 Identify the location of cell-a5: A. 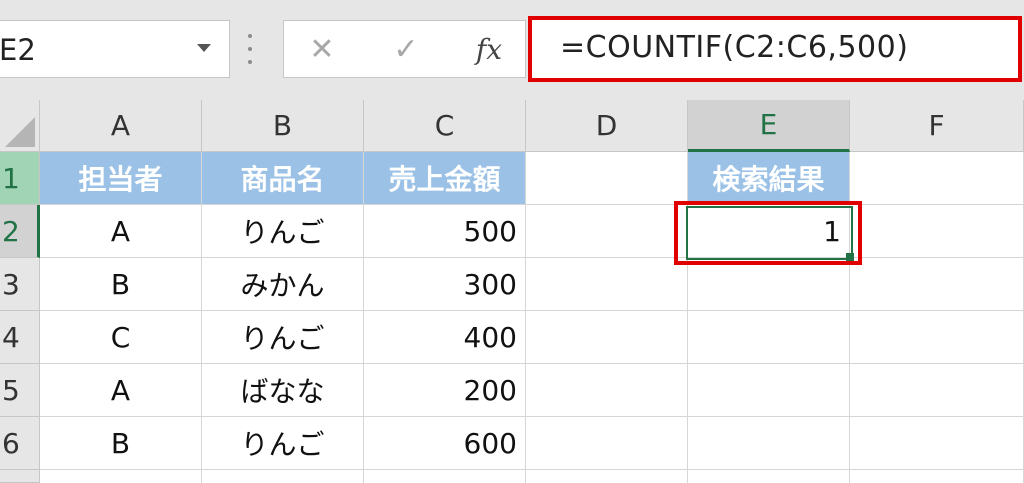
(121, 390).